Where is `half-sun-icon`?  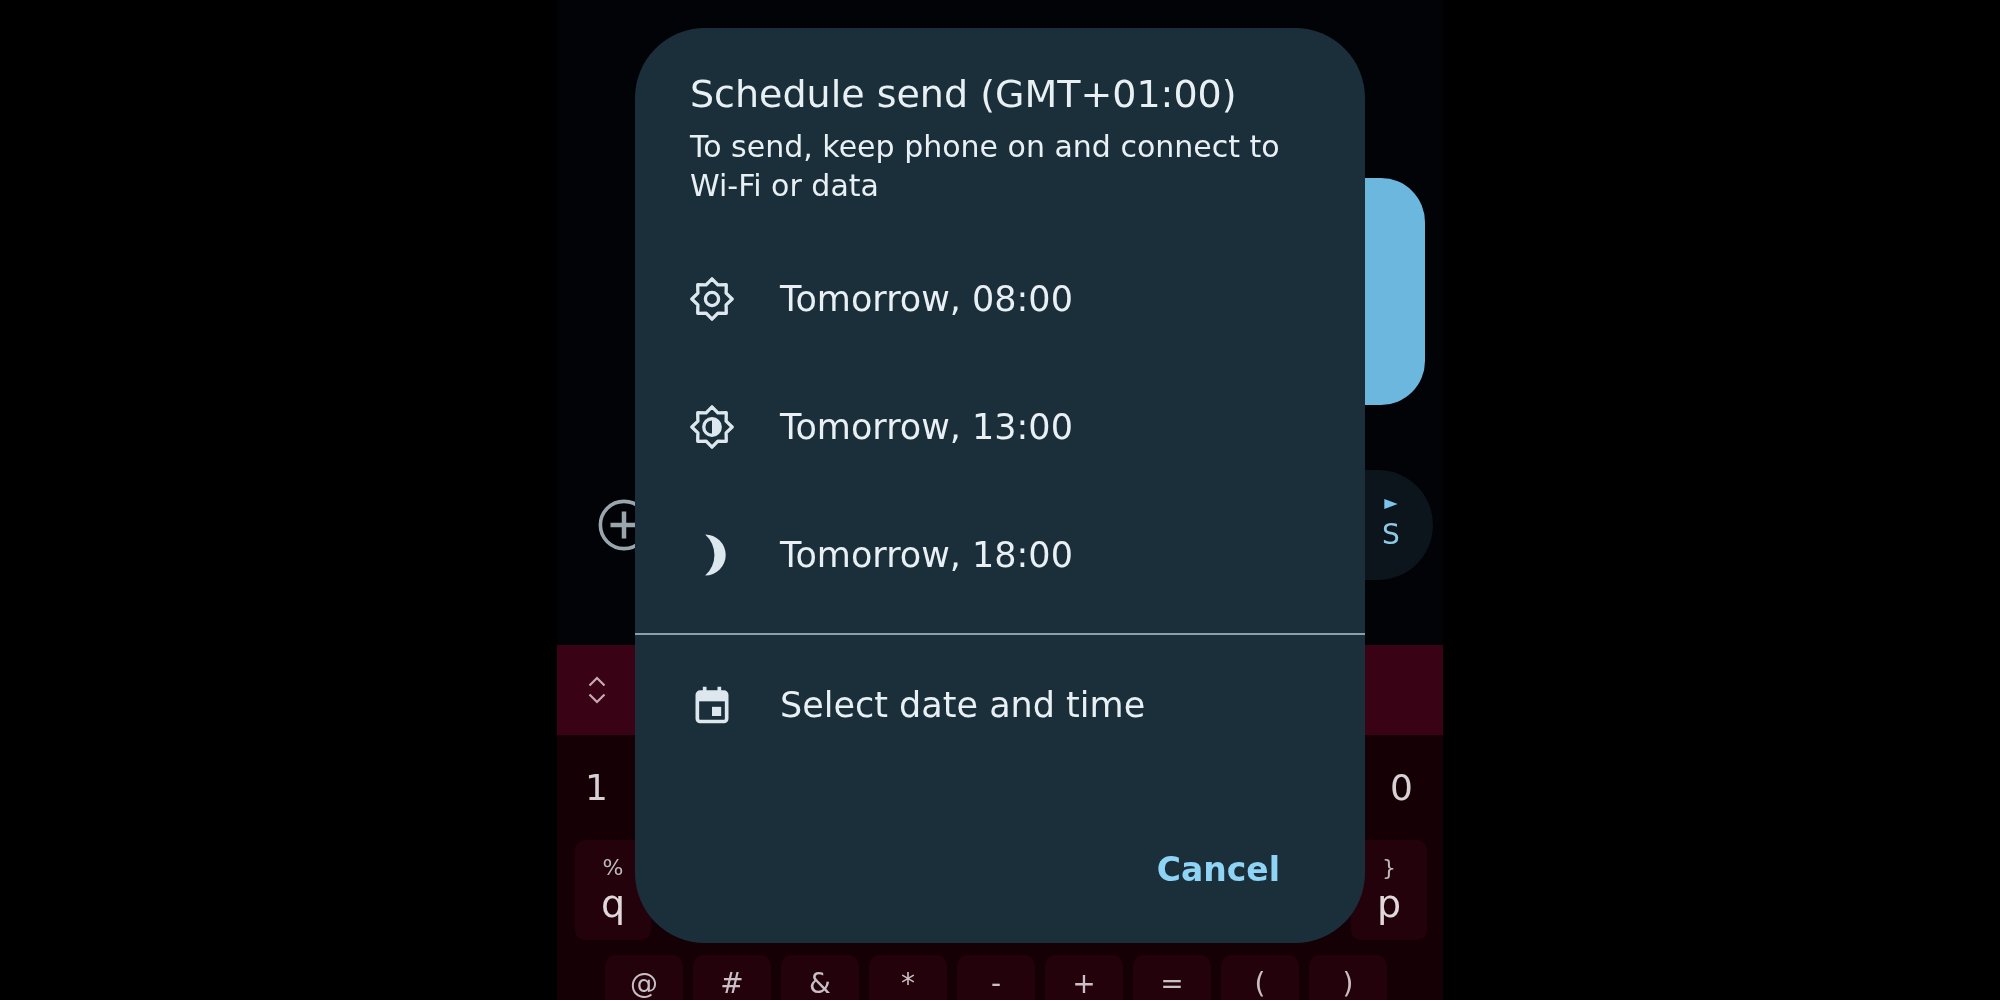
half-sun-icon is located at coordinates (712, 427).